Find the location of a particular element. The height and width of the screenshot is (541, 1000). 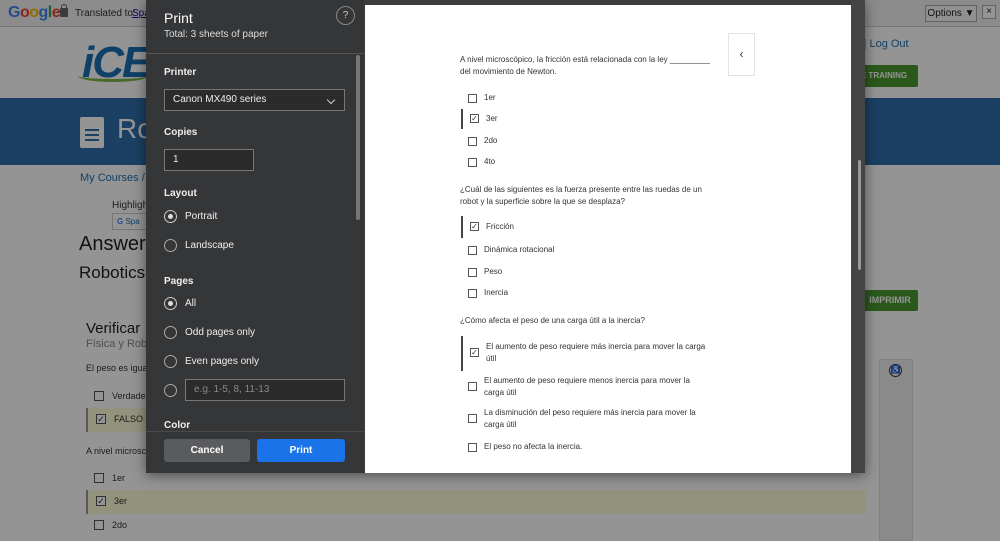

color-label: Color is located at coordinates (177, 425).